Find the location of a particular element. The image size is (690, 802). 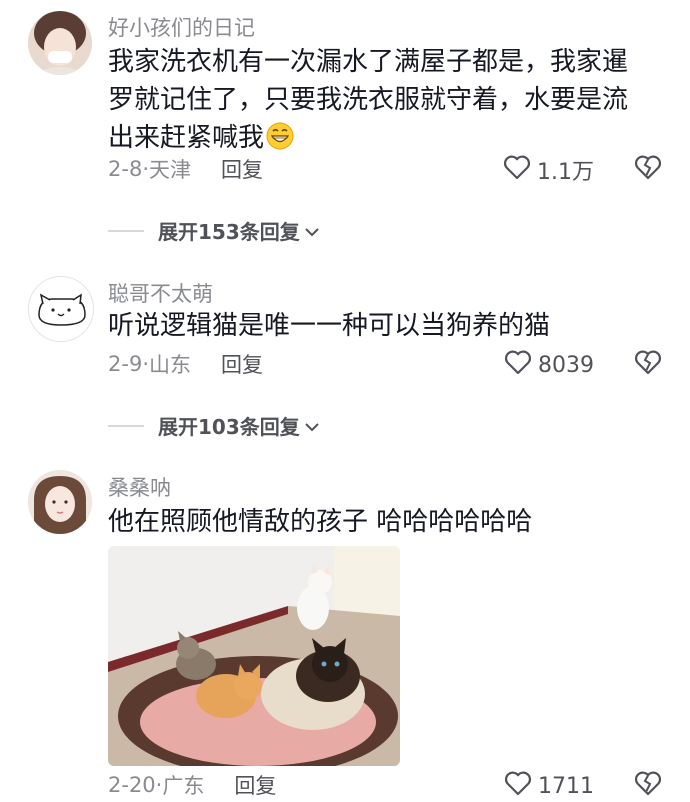

comment-date: 2-8 is located at coordinates (125, 169).